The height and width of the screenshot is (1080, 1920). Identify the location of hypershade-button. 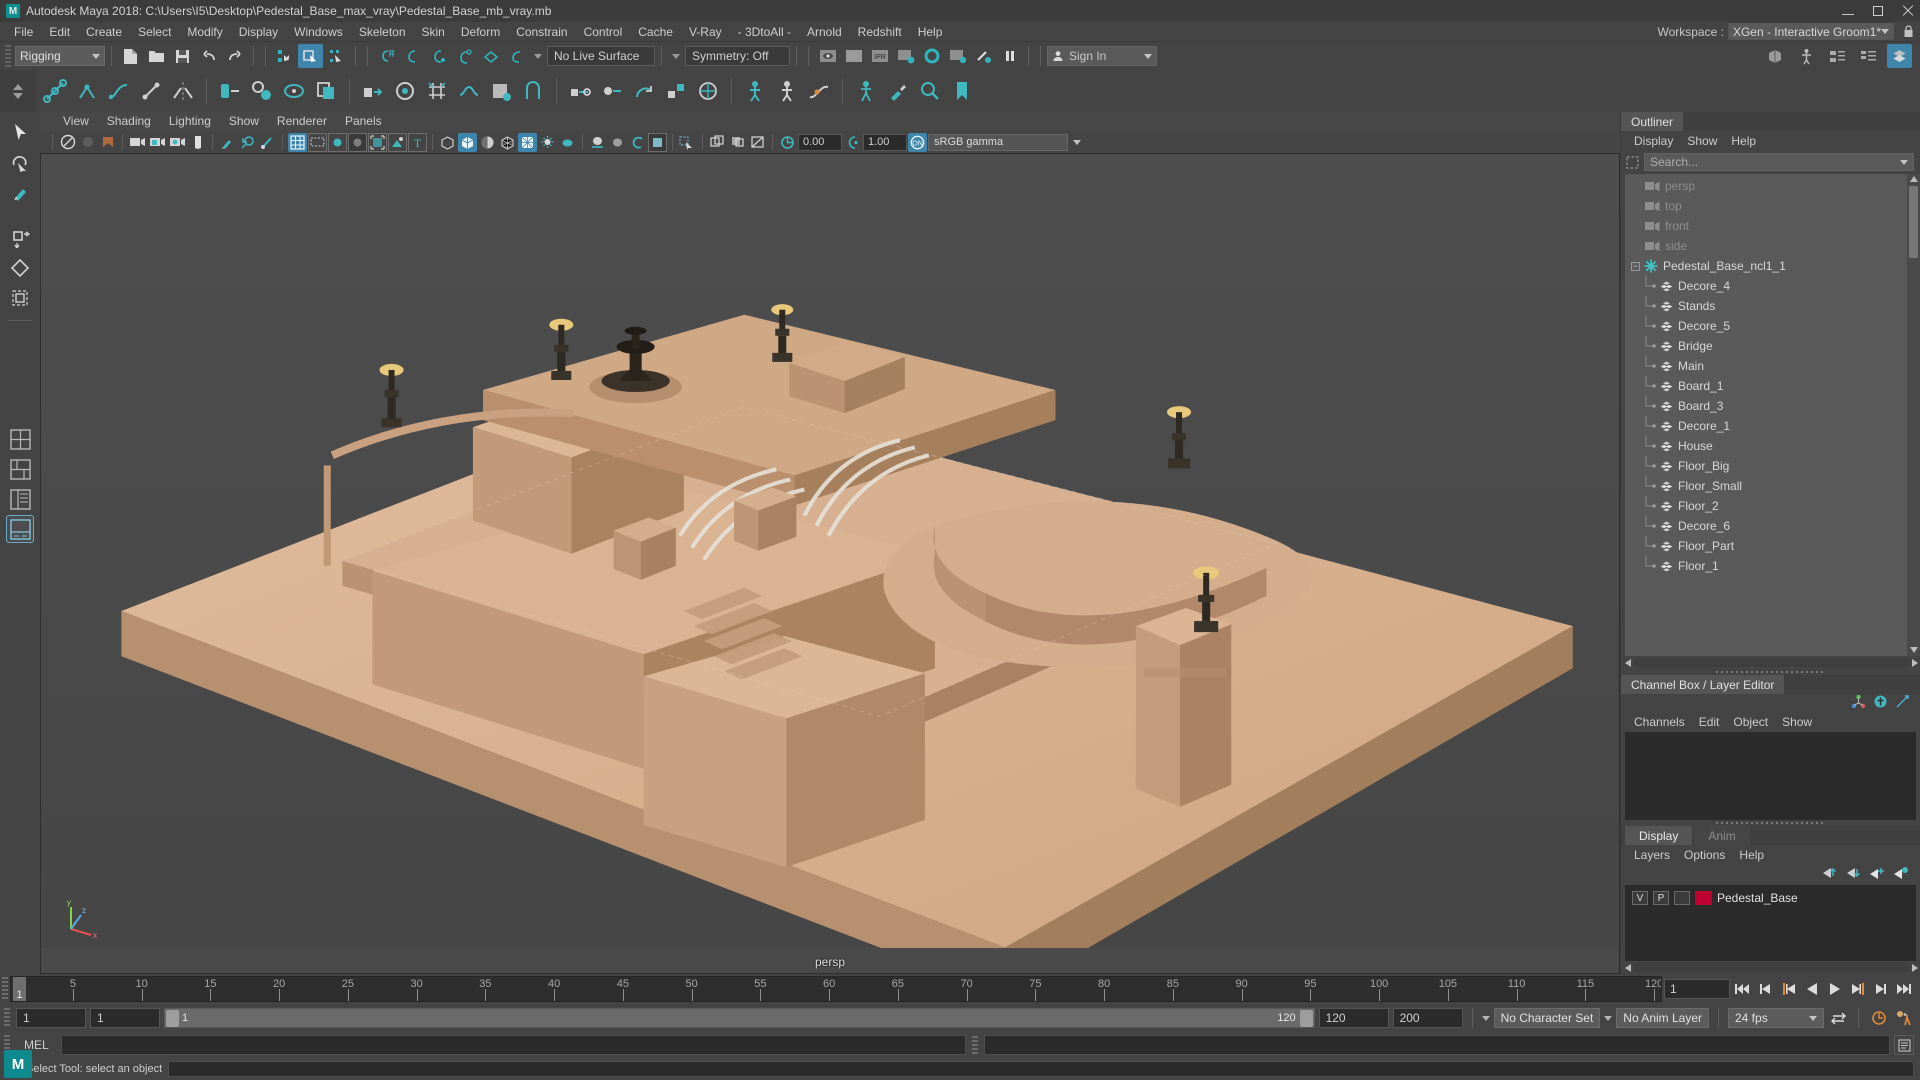
(931, 56).